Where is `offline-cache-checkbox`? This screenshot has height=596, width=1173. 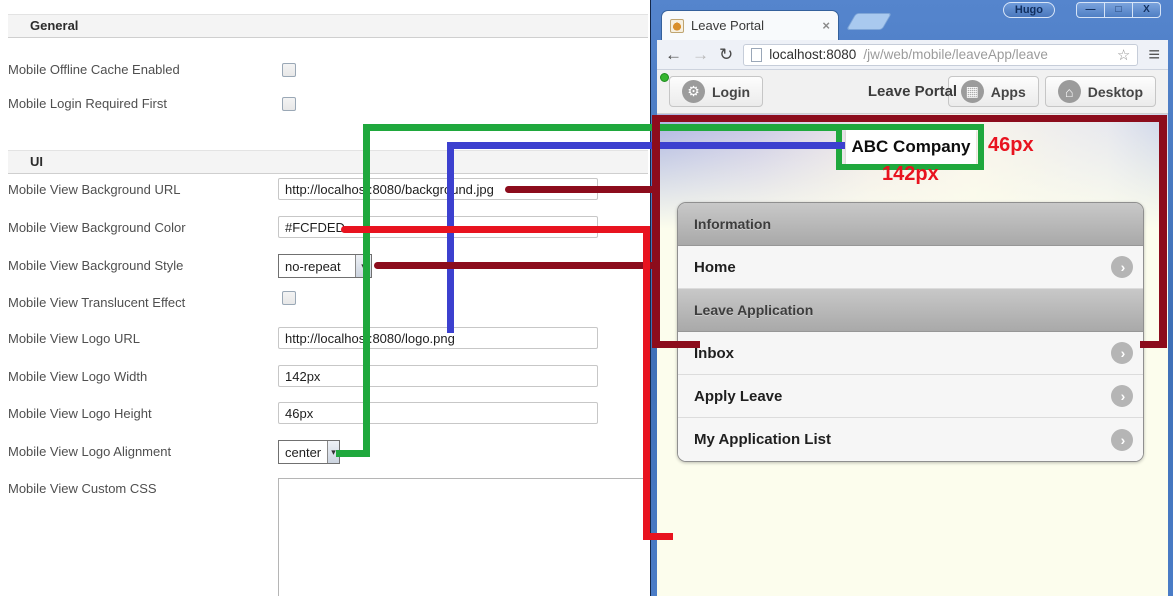 offline-cache-checkbox is located at coordinates (289, 70).